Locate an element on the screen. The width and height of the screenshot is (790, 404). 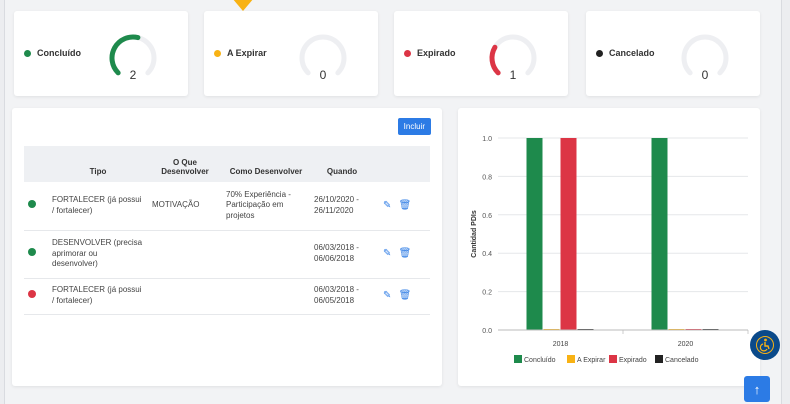
accessibility-icon is located at coordinates (765, 345).